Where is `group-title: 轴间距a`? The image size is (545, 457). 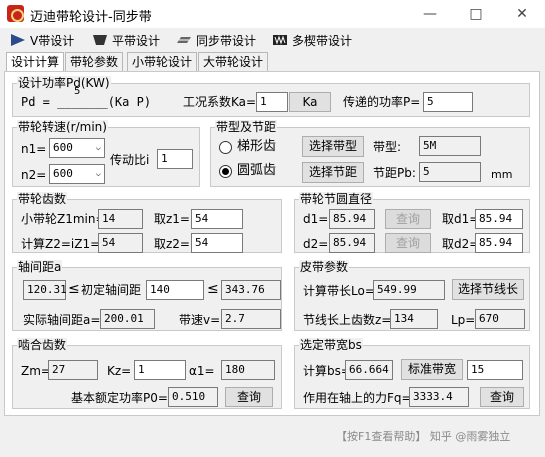
group-title: 轴间距a is located at coordinates (40, 267).